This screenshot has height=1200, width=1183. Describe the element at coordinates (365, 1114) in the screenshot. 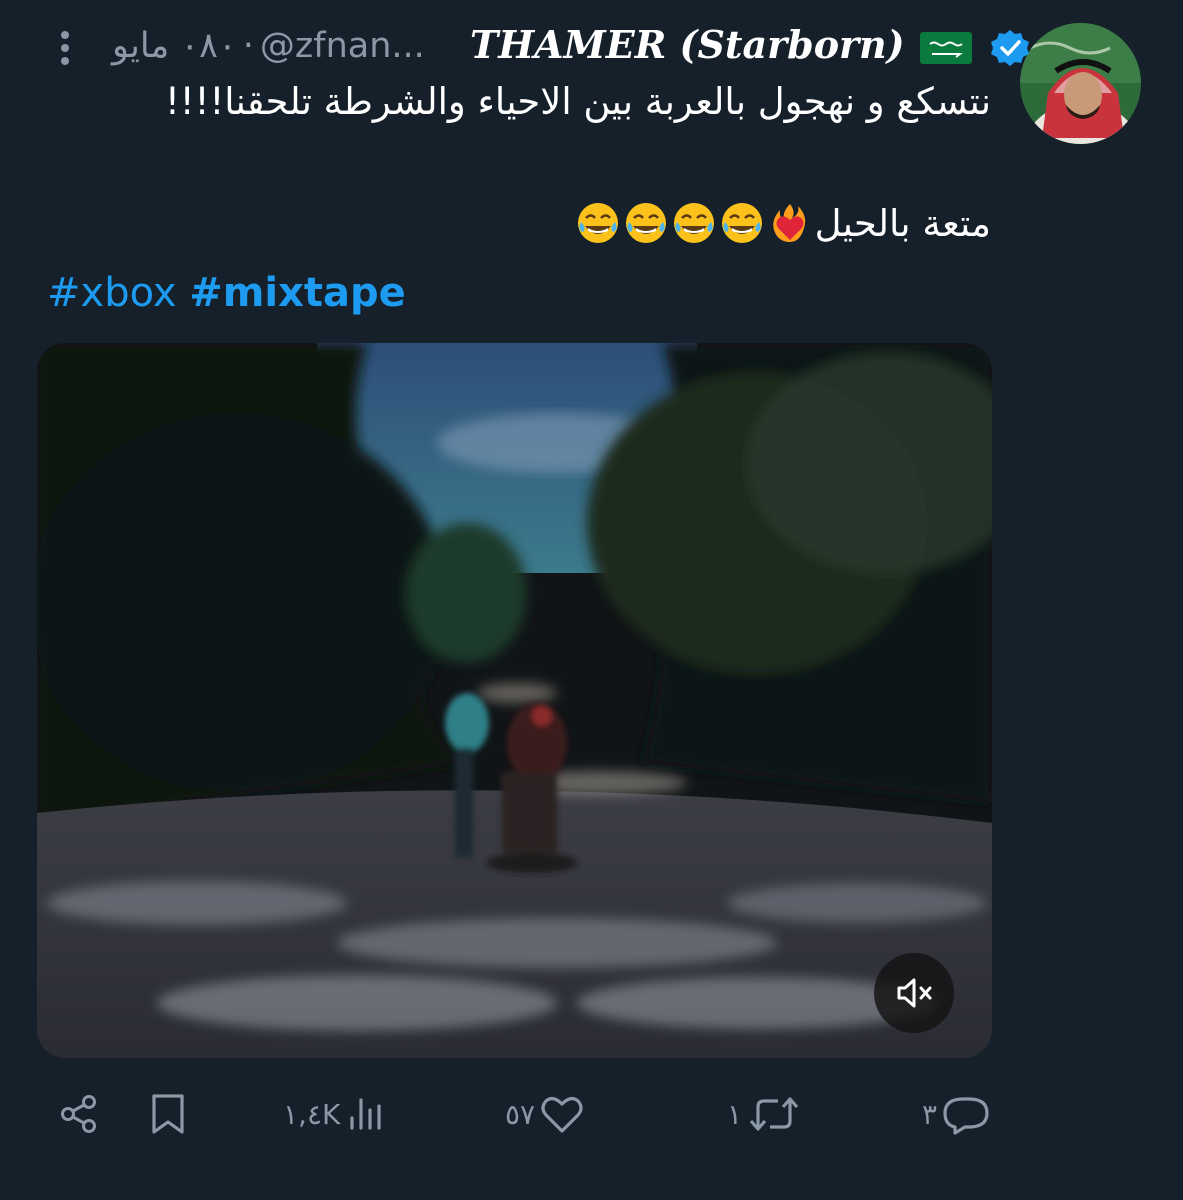

I see `views-icon` at that location.